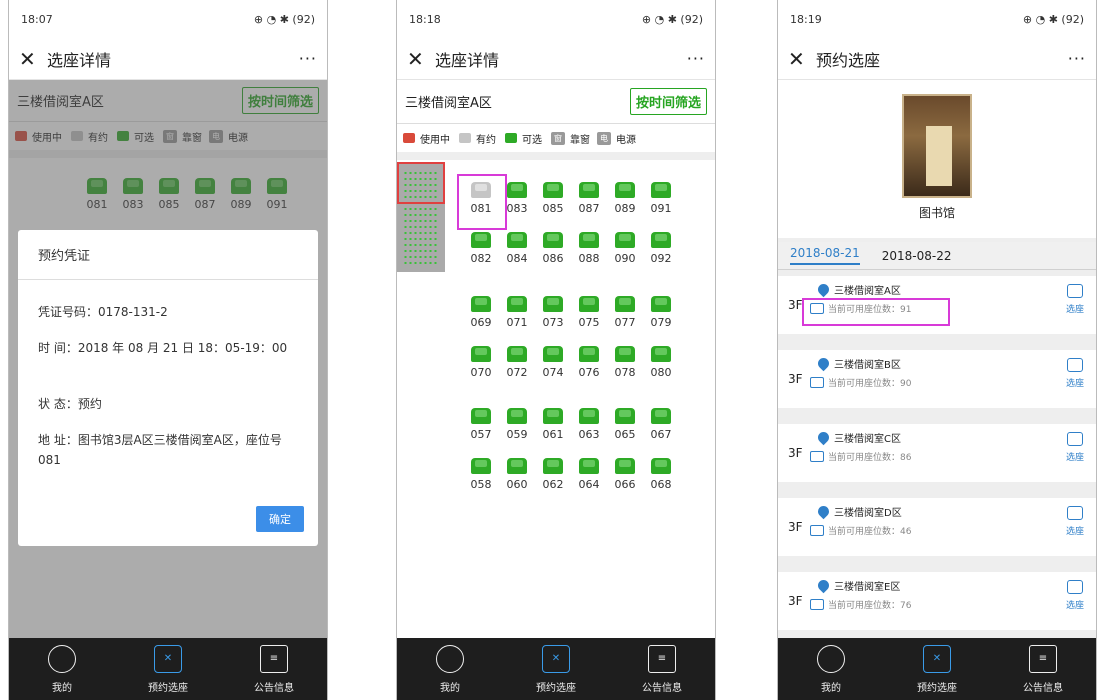 The image size is (1102, 700). Describe the element at coordinates (517, 248) in the screenshot. I see `seat: 084` at that location.